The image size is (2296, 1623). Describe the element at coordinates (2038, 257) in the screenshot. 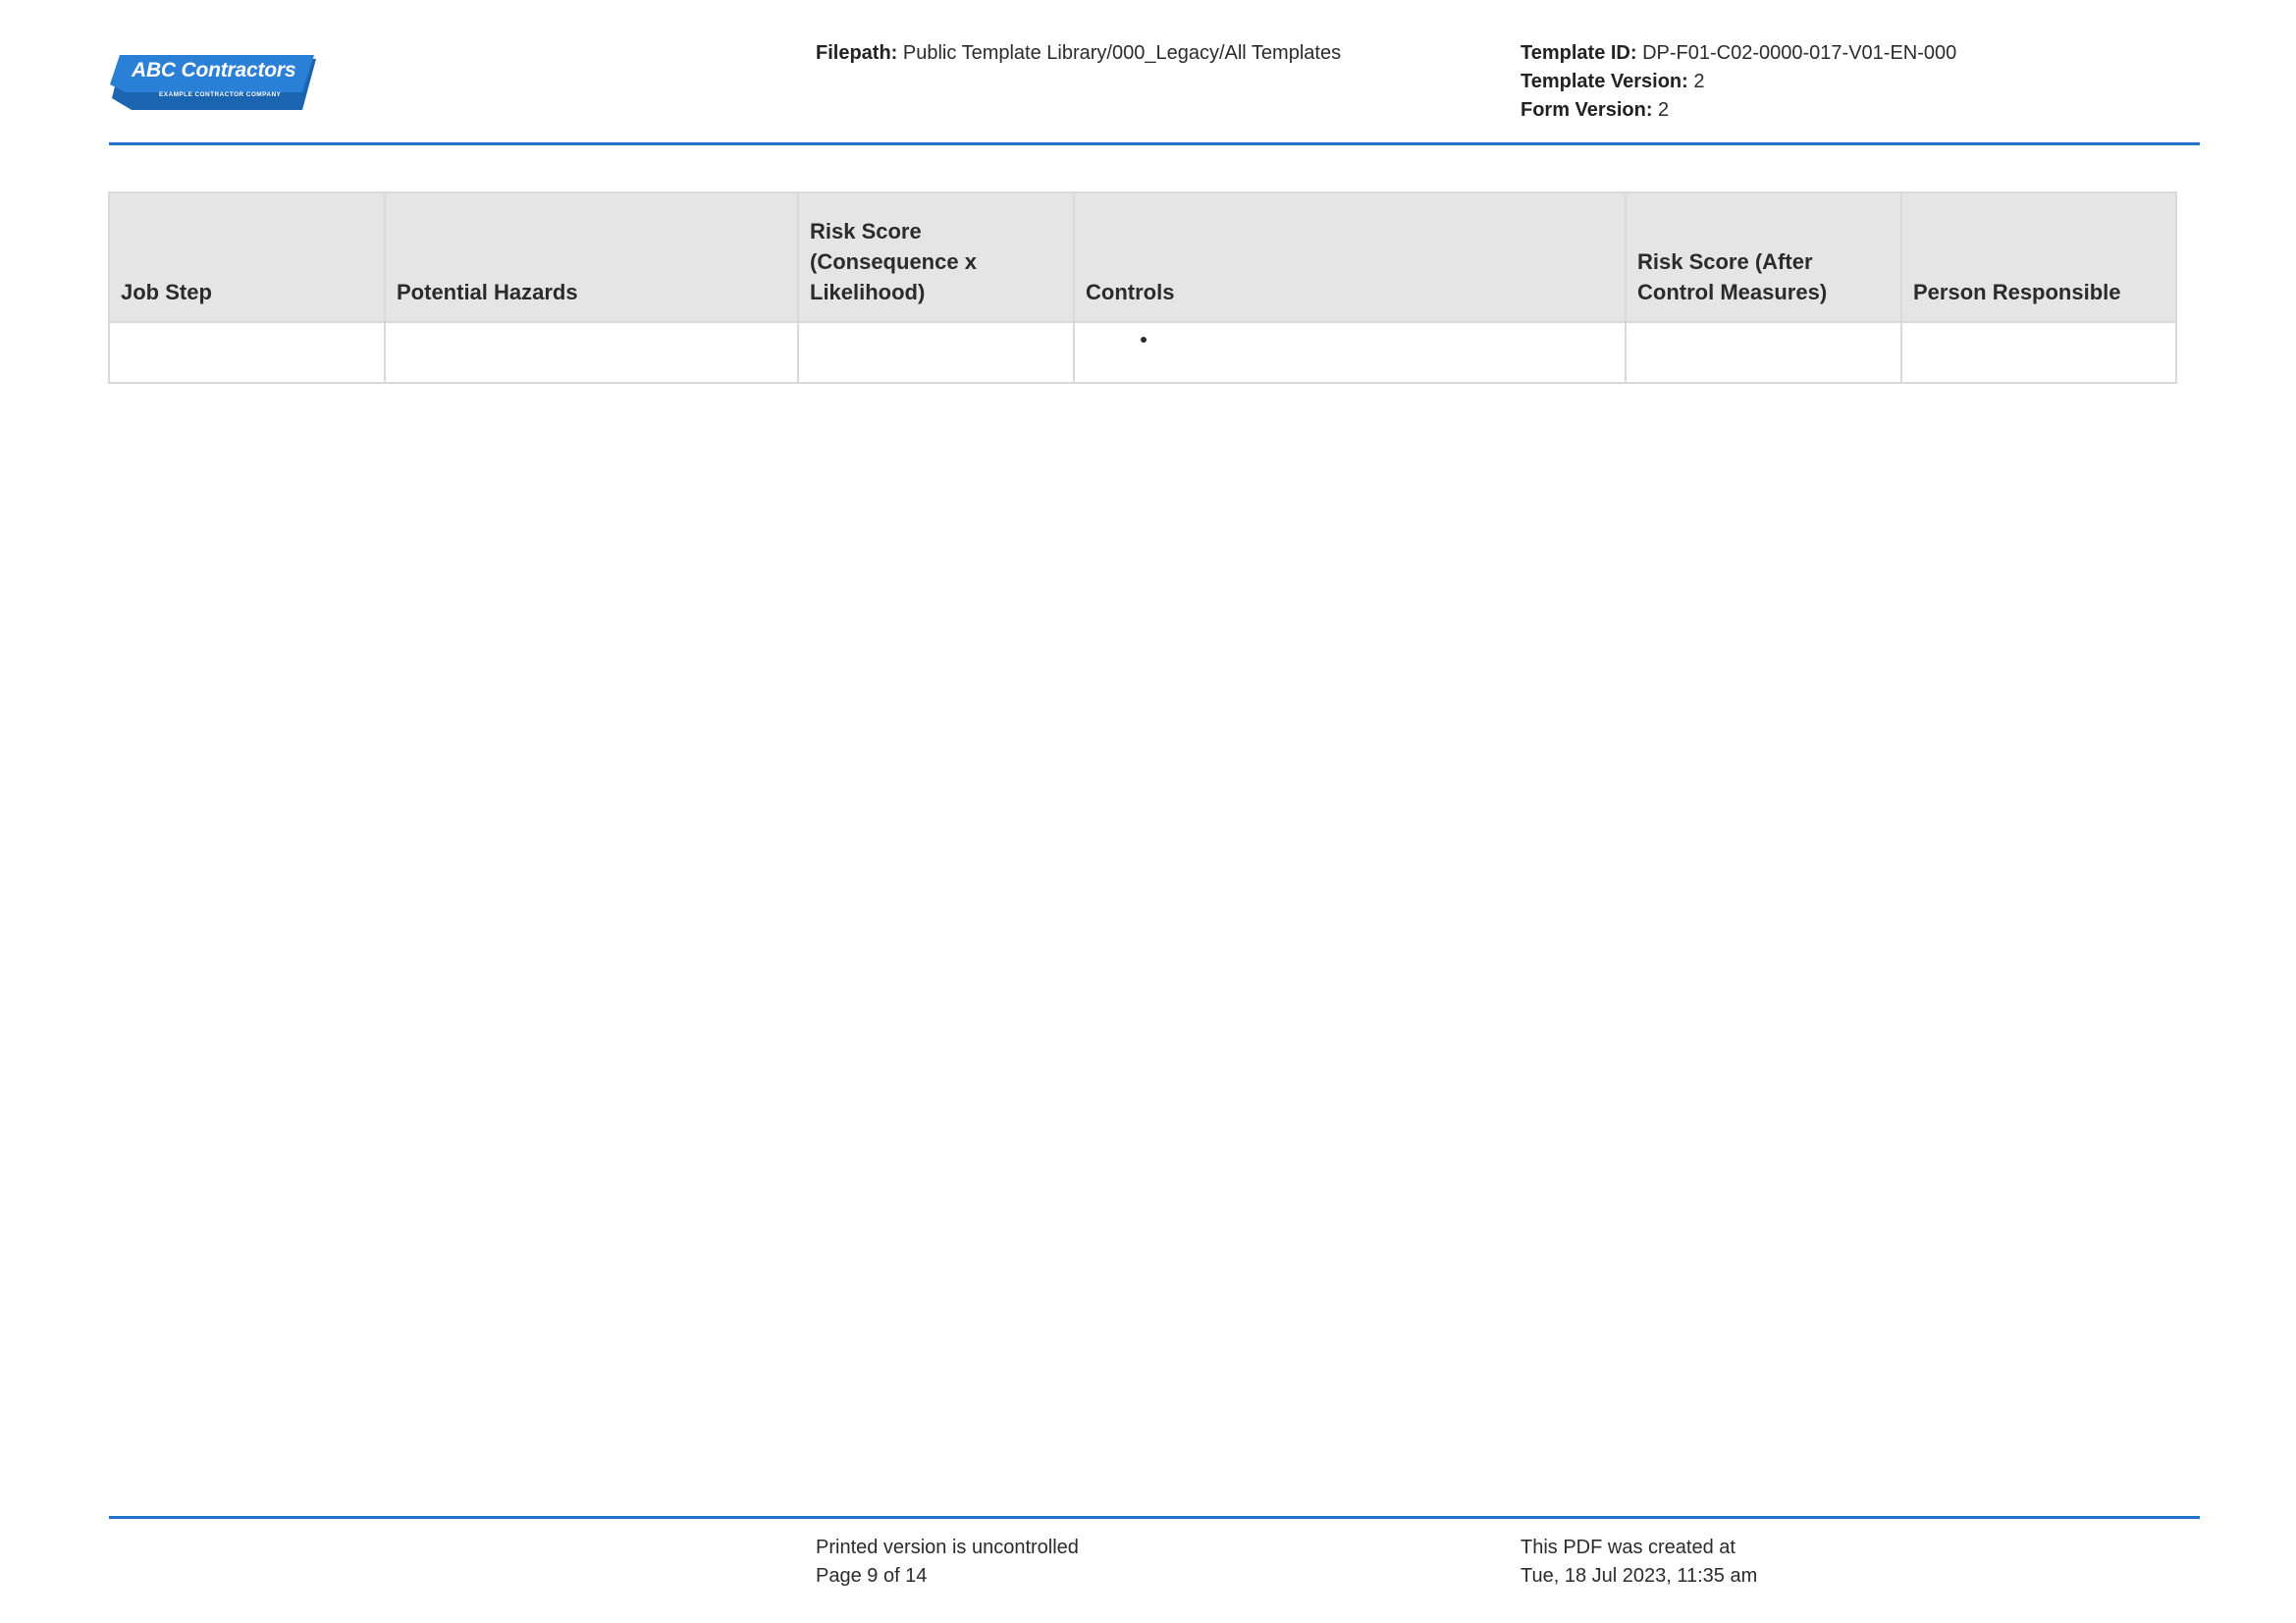

I see `column-header-person-responsible: Person Responsible` at that location.